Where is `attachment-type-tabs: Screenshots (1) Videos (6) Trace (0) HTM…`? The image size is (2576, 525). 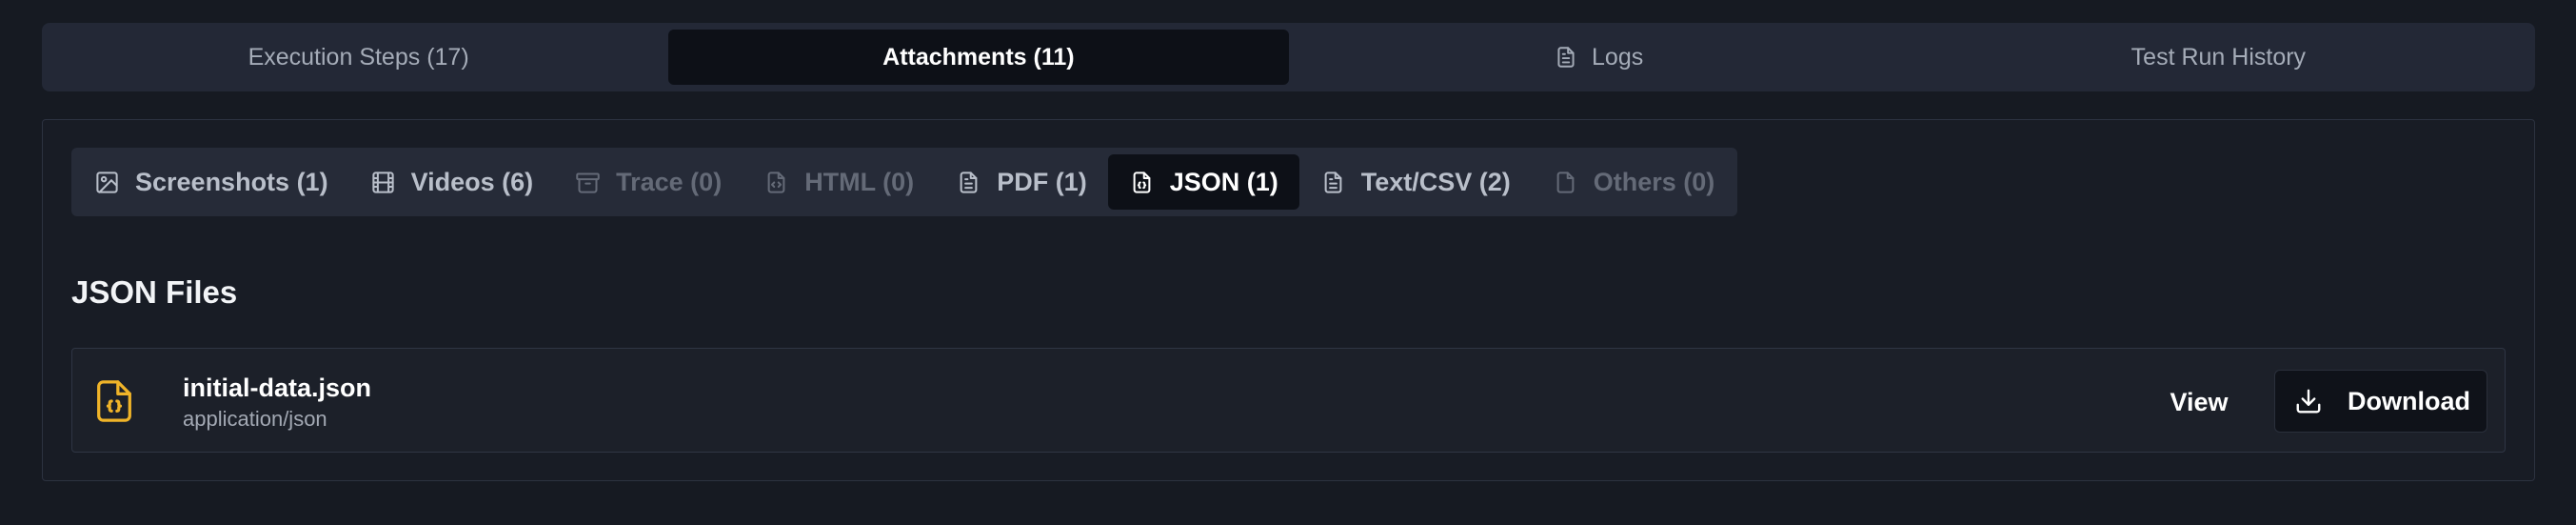 attachment-type-tabs: Screenshots (1) Videos (6) Trace (0) HTM… is located at coordinates (905, 182).